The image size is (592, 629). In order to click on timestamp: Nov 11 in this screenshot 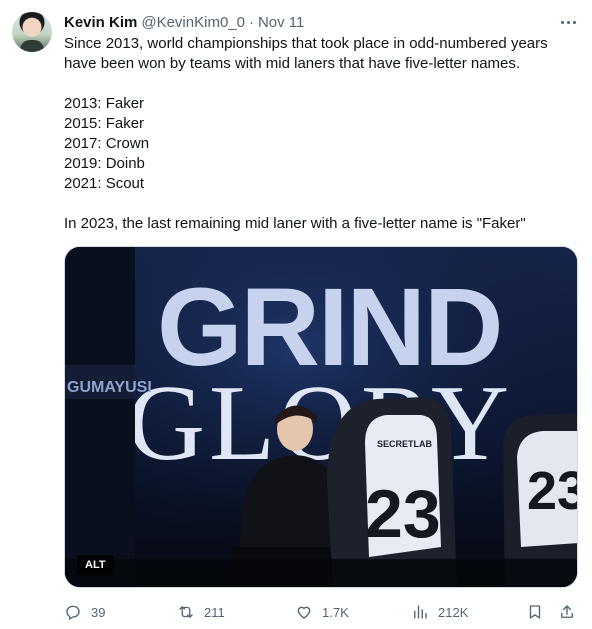, I will do `click(281, 22)`.